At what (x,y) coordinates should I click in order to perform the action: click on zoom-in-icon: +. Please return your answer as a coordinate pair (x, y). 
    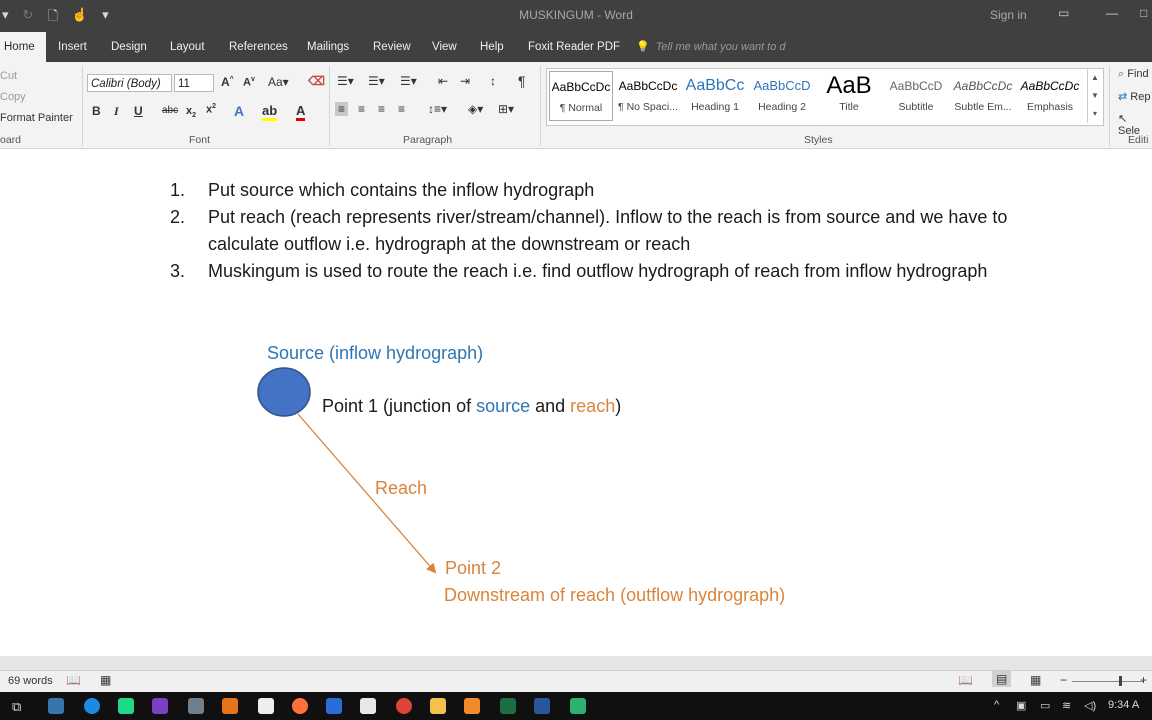
    Looking at the image, I should click on (1143, 680).